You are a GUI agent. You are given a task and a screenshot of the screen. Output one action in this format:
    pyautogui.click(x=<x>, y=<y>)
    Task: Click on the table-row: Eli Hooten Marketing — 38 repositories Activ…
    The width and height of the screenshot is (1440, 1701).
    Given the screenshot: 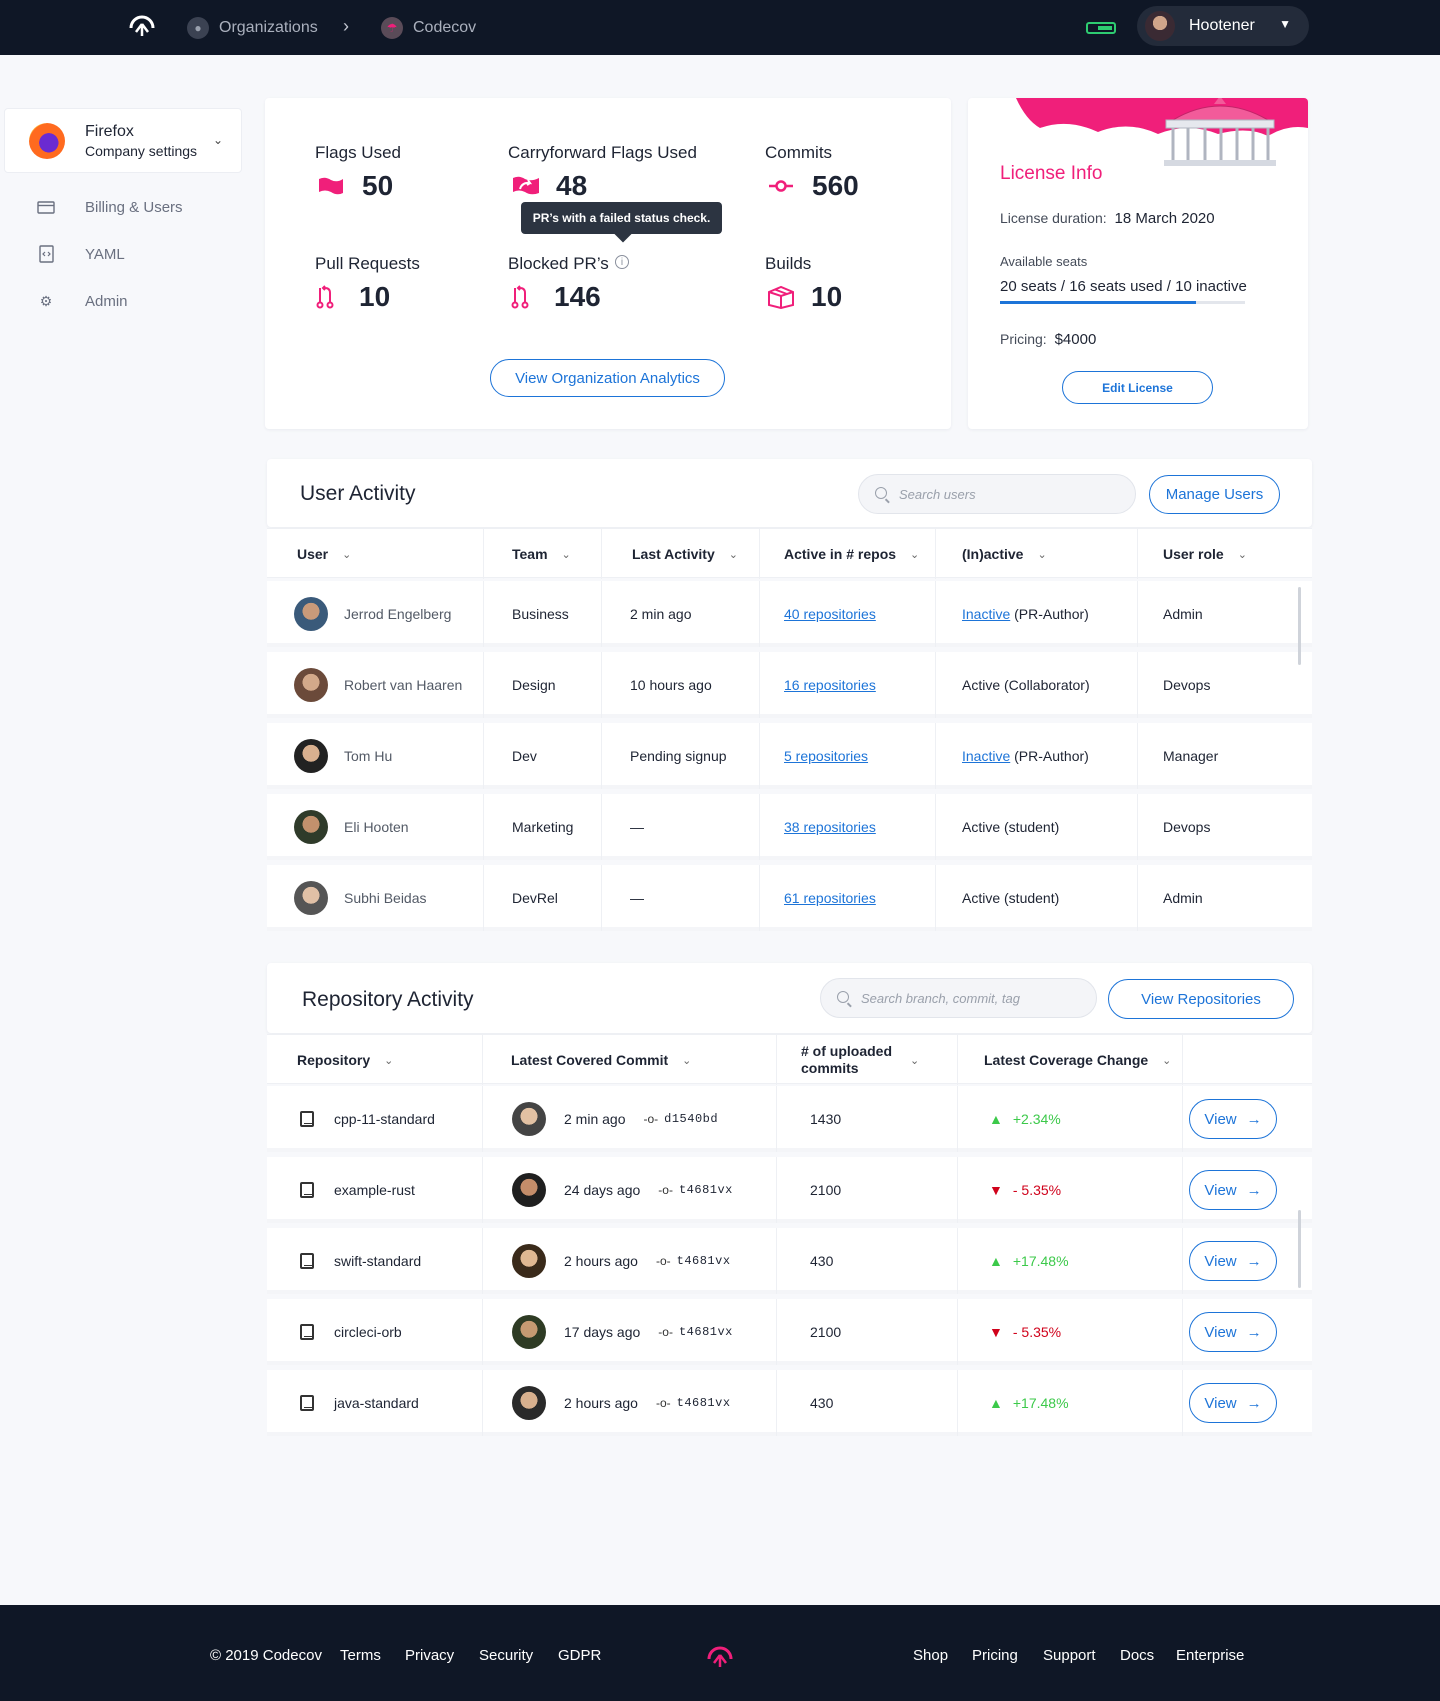 What is the action you would take?
    pyautogui.click(x=789, y=827)
    